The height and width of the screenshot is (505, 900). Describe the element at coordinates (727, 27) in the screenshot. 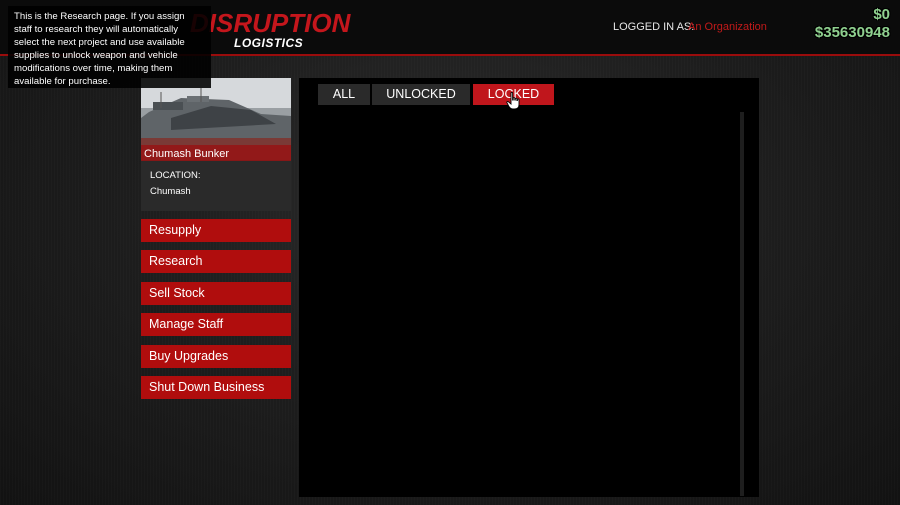

I see `organization-name: An Organization` at that location.